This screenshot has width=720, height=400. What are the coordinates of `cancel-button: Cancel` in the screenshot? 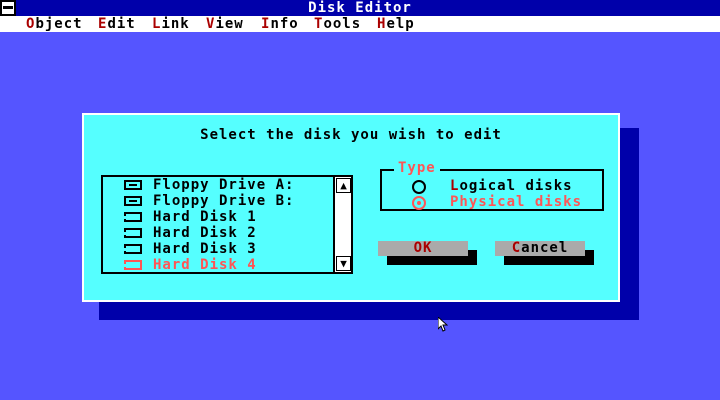 It's located at (540, 248).